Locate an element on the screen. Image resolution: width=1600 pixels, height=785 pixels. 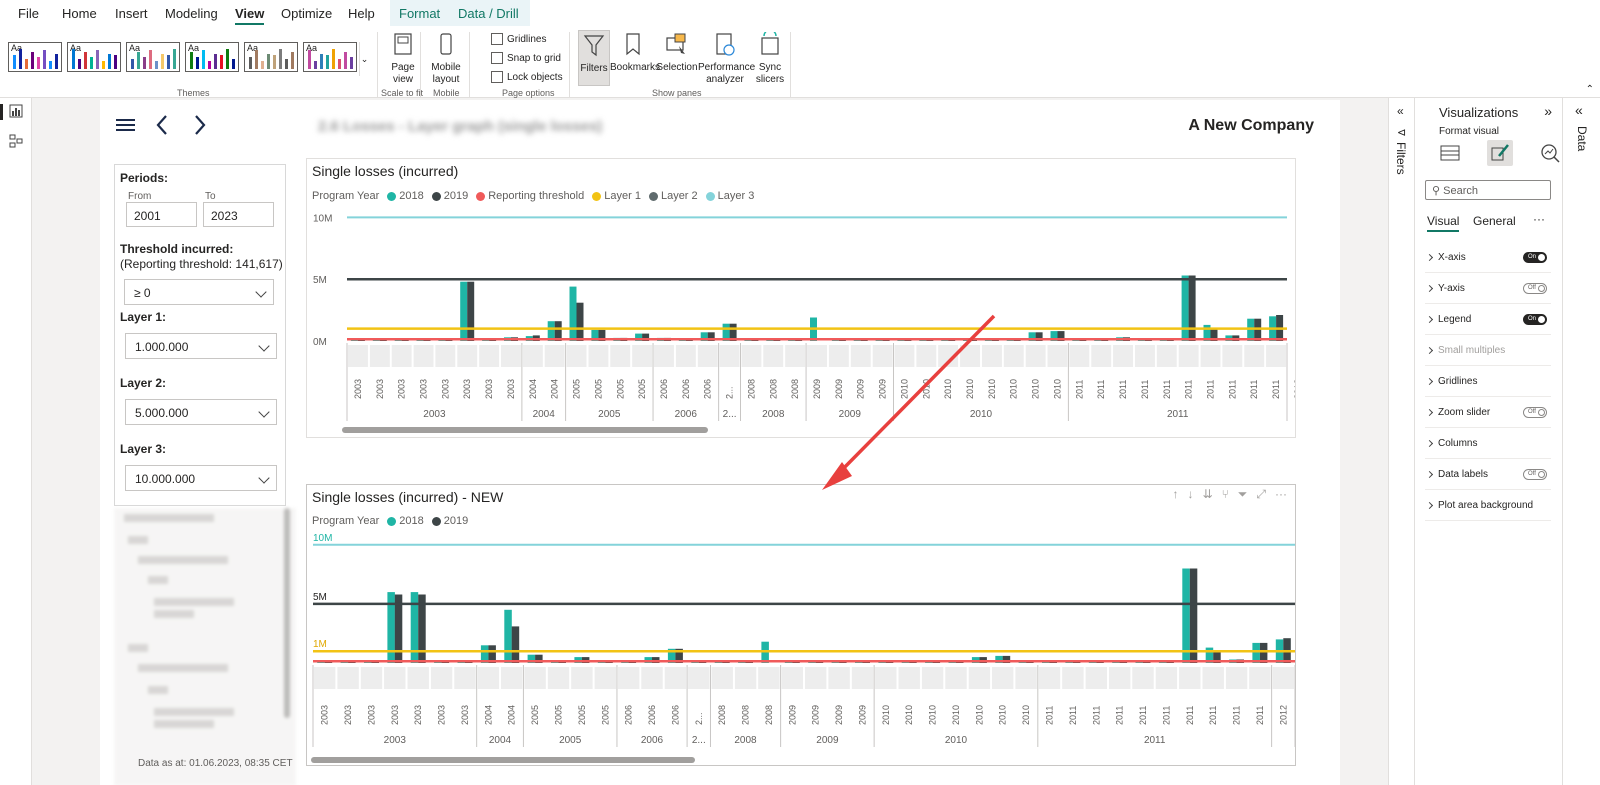
format-section-gridlines: Gridlines is located at coordinates (1488, 381).